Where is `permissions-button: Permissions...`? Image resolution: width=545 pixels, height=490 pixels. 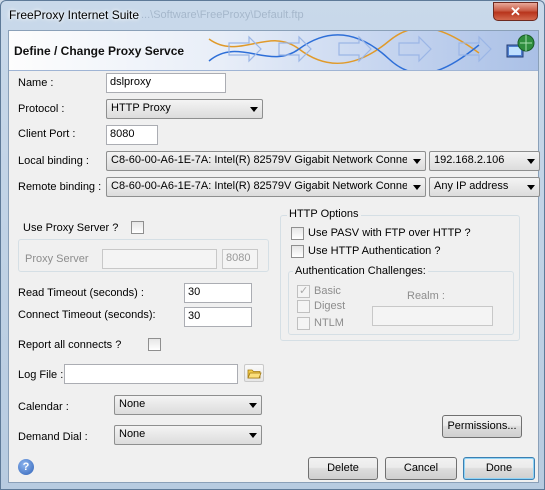
permissions-button: Permissions... is located at coordinates (482, 426).